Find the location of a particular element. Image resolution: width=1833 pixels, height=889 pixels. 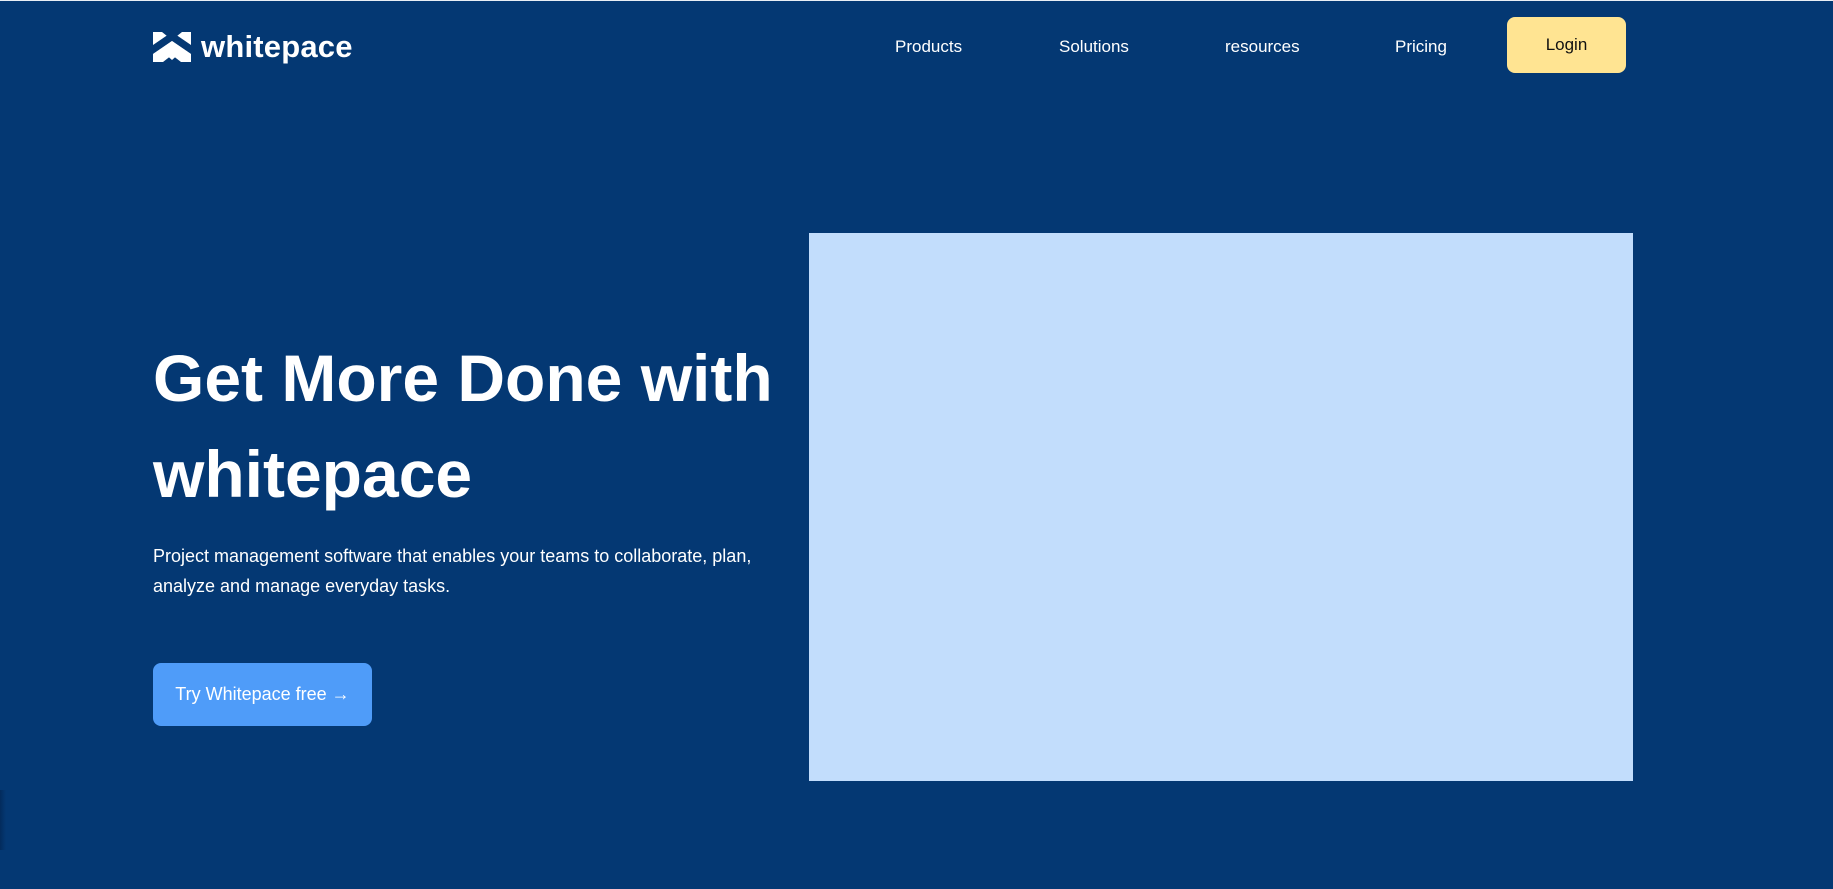

top-edge-line is located at coordinates (916, 0).